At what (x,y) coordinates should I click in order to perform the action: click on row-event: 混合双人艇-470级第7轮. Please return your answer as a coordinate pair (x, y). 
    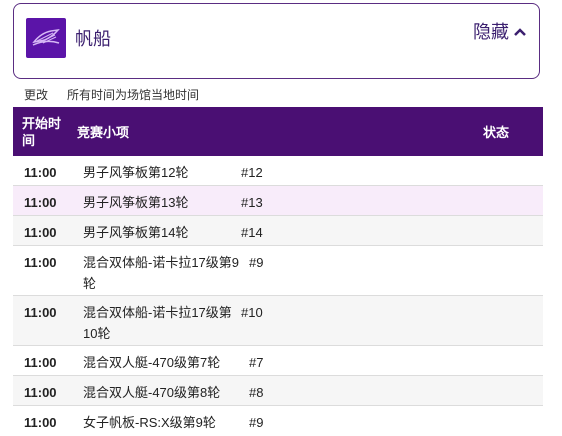
    Looking at the image, I should click on (152, 362).